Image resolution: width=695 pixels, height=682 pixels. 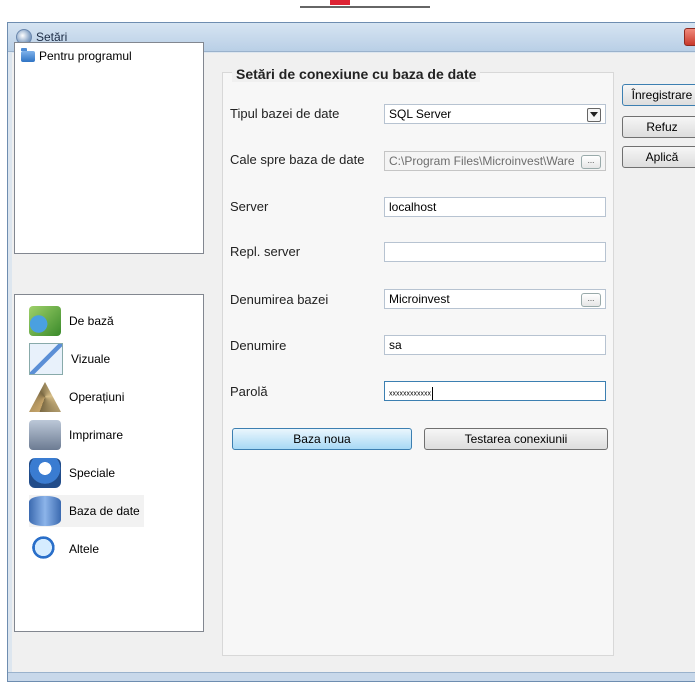 What do you see at coordinates (96, 435) in the screenshot?
I see `category-label: Imprimare` at bounding box center [96, 435].